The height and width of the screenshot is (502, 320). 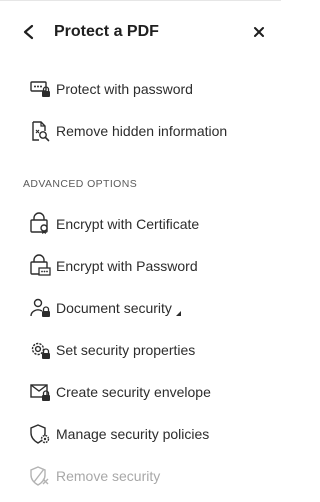 I want to click on encrypt-with-certificate-item: Encrypt with Certificate, so click(x=142, y=224).